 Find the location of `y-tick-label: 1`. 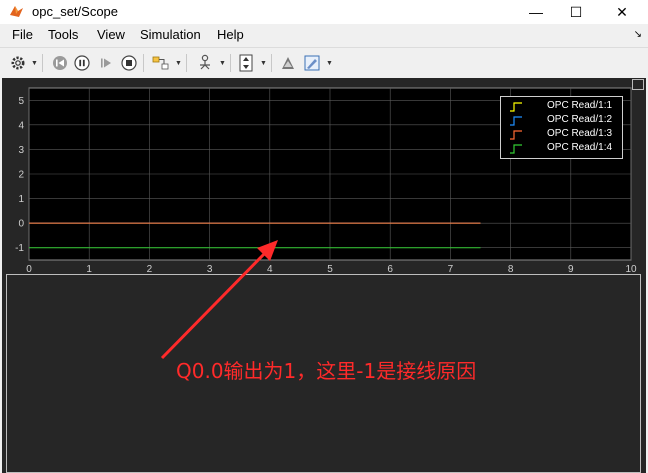

y-tick-label: 1 is located at coordinates (21, 199).